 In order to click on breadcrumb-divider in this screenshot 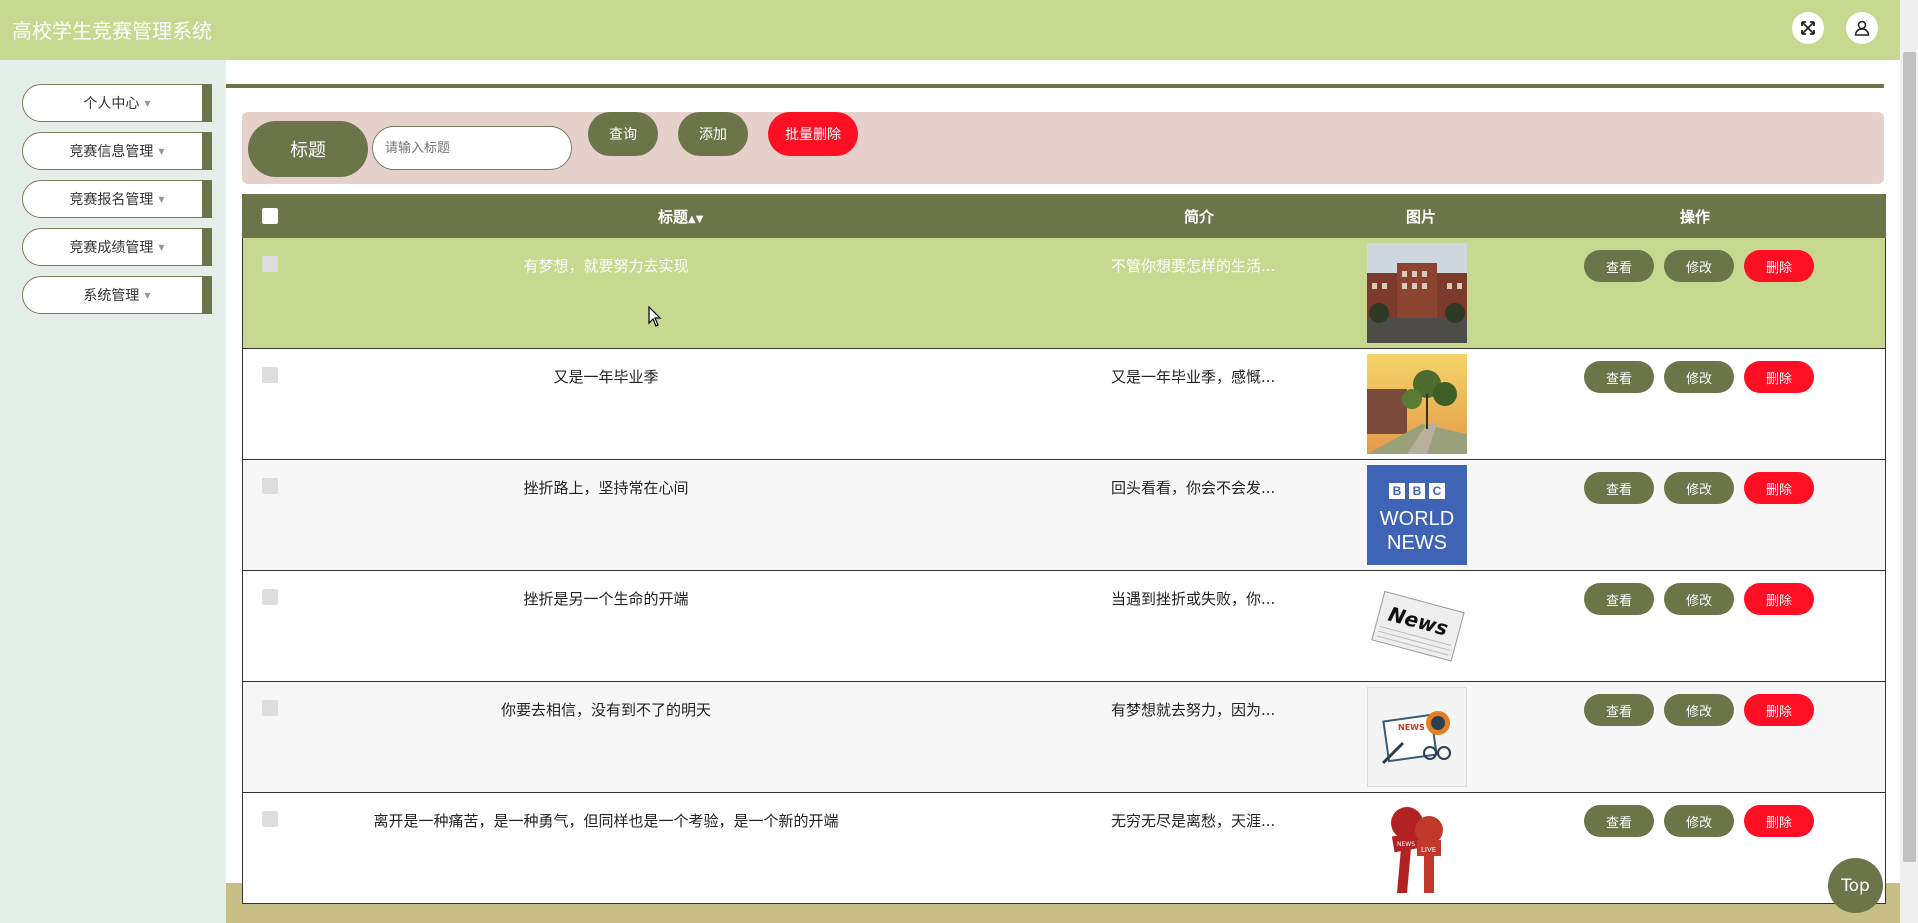, I will do `click(1055, 86)`.